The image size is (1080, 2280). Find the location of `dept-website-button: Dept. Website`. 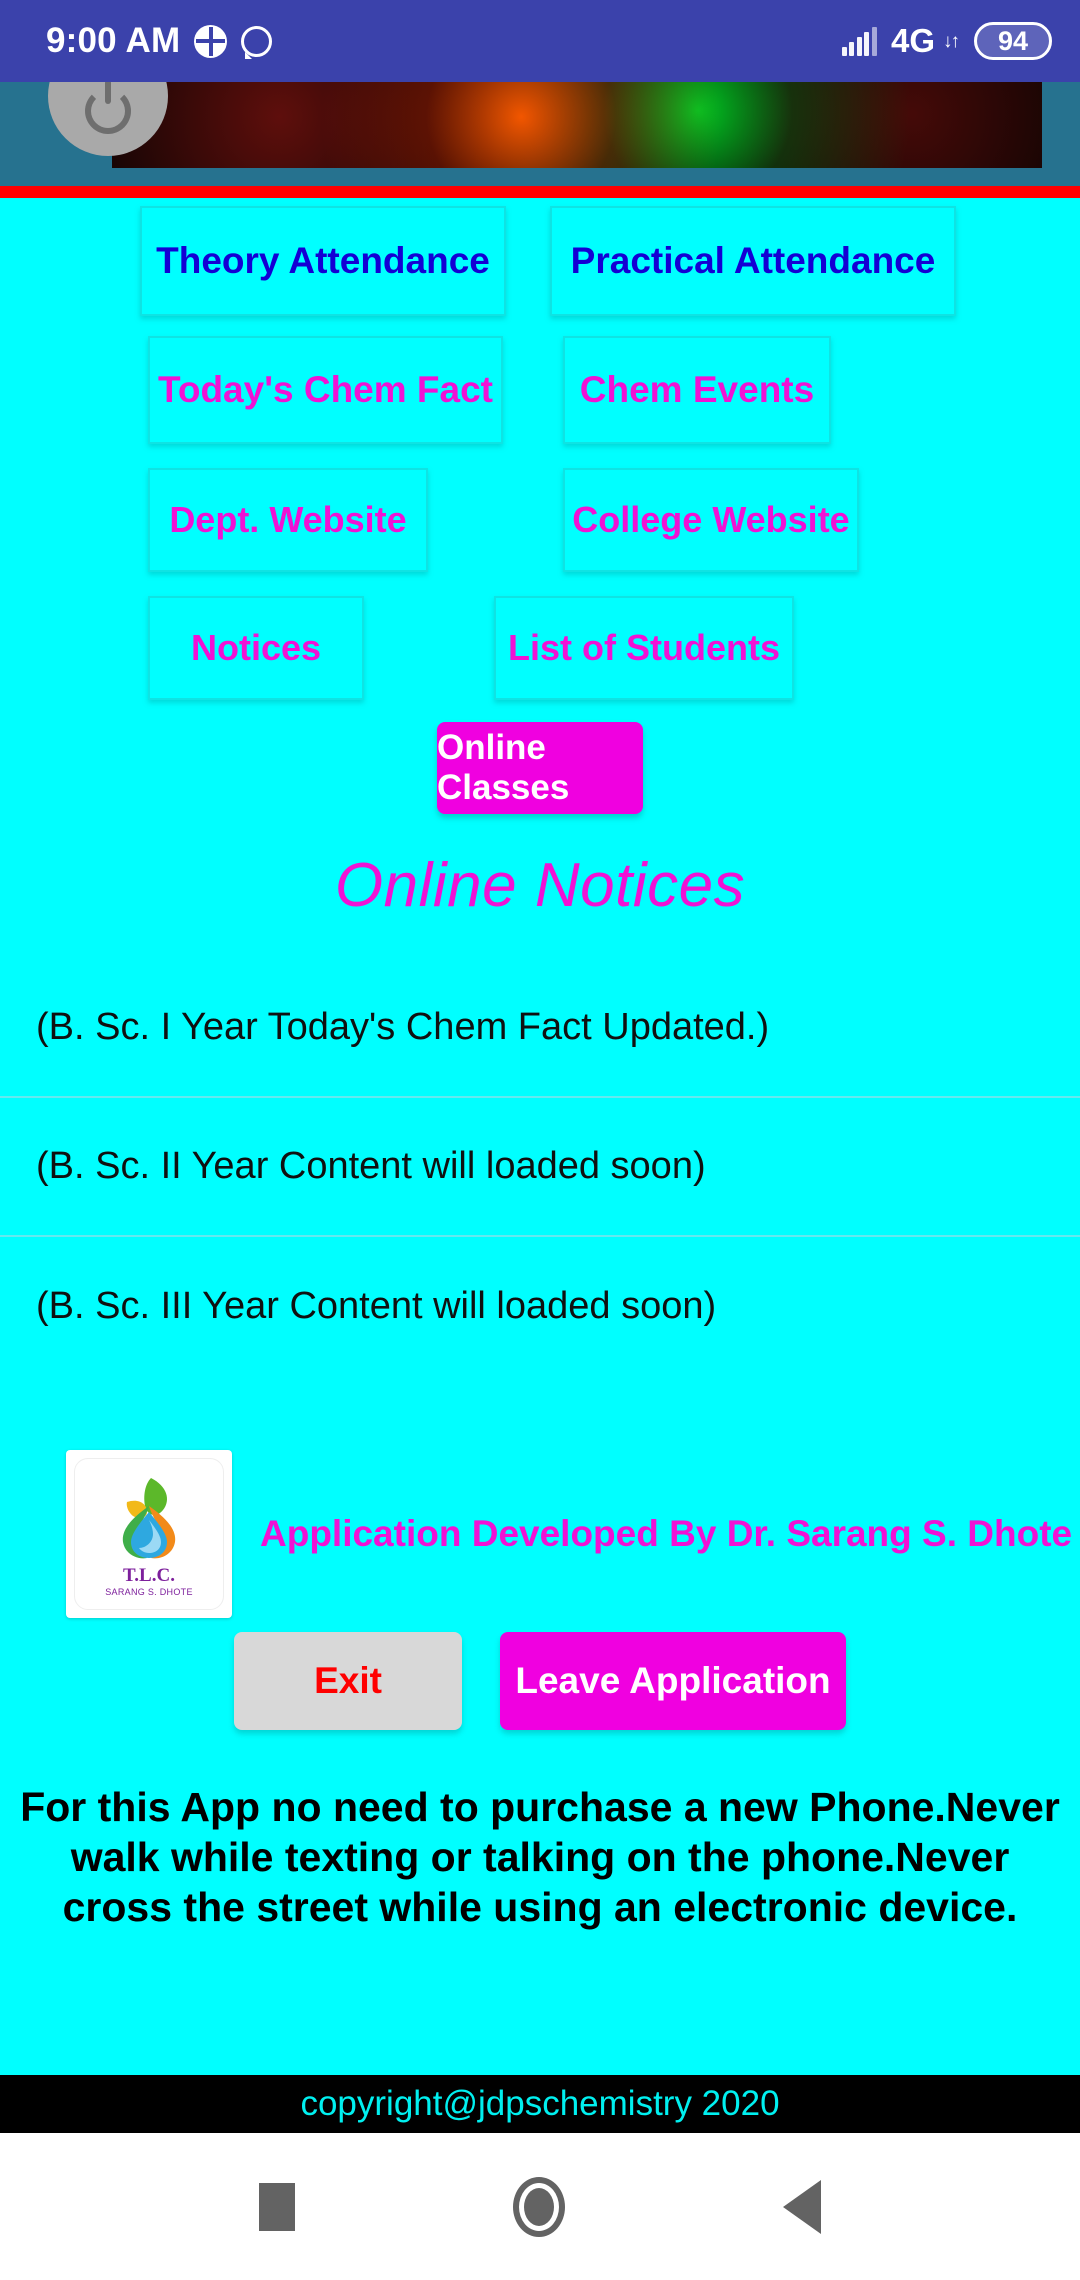

dept-website-button: Dept. Website is located at coordinates (288, 520).